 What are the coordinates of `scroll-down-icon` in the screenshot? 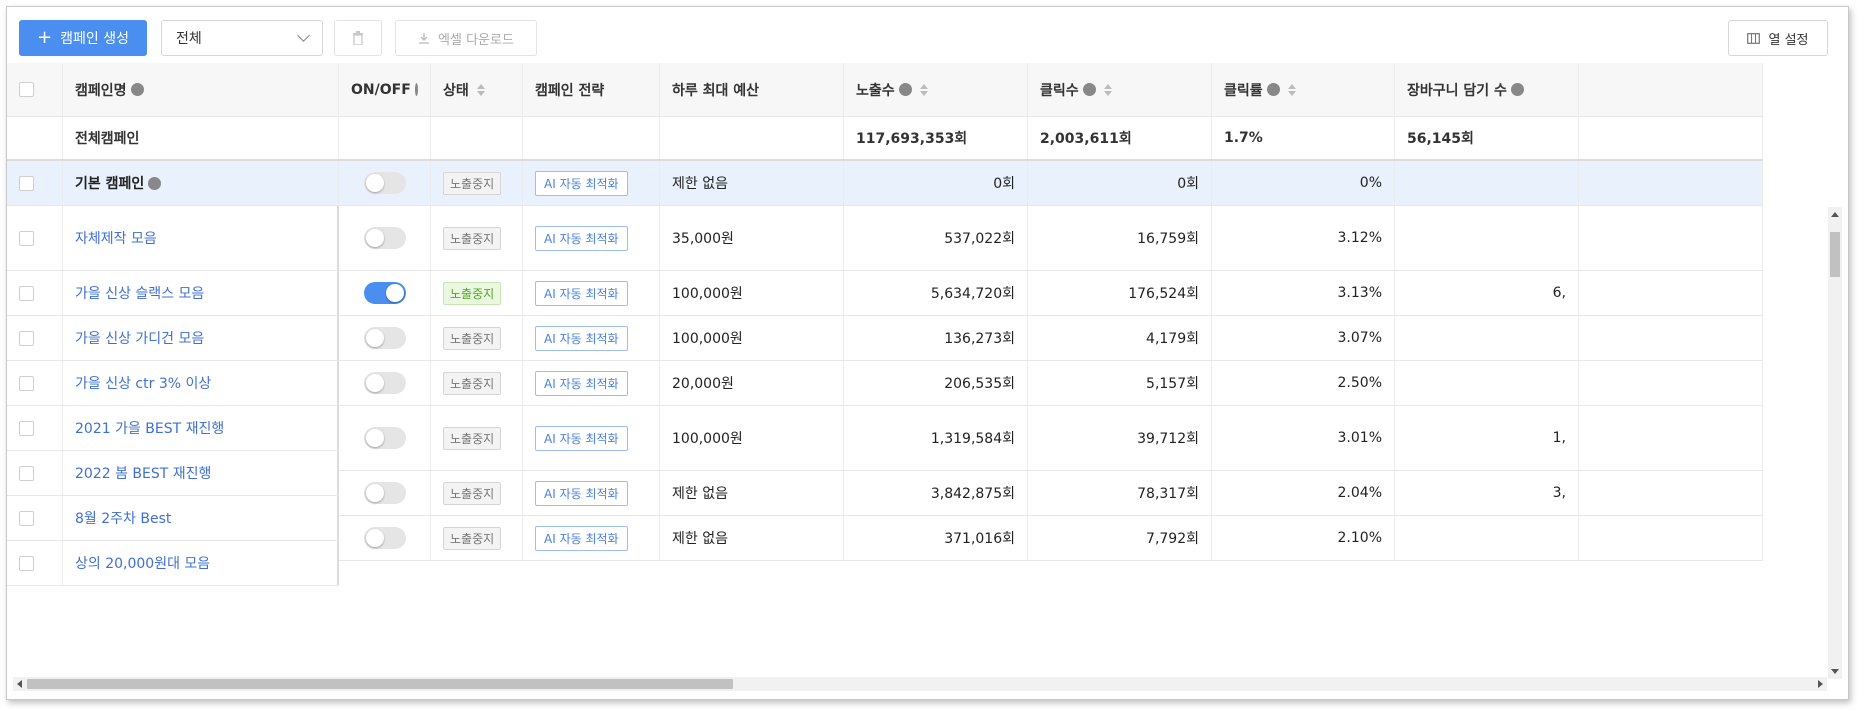 It's located at (1835, 671).